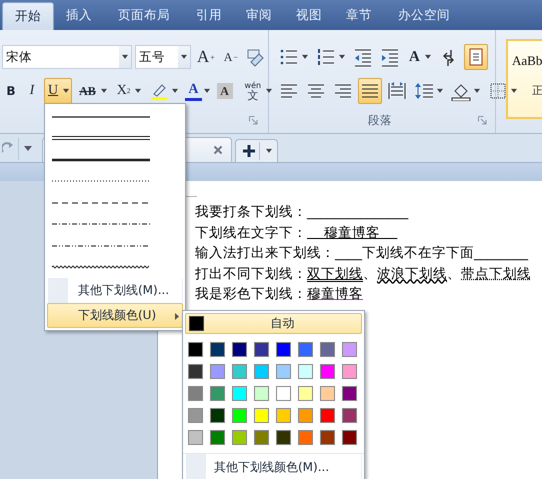  I want to click on grow-font-button: A$^{+}$, so click(206, 57).